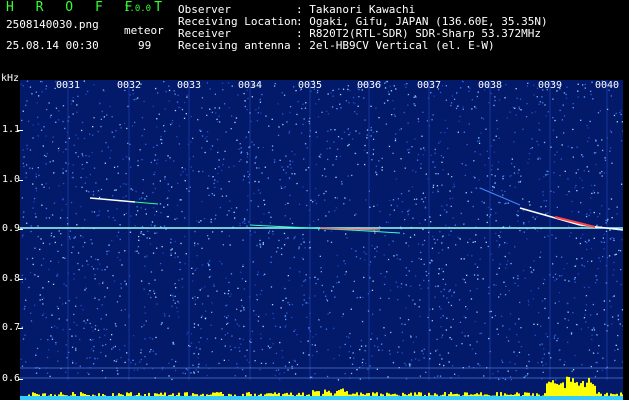  I want to click on info-key: Receiving antenna, so click(234, 45).